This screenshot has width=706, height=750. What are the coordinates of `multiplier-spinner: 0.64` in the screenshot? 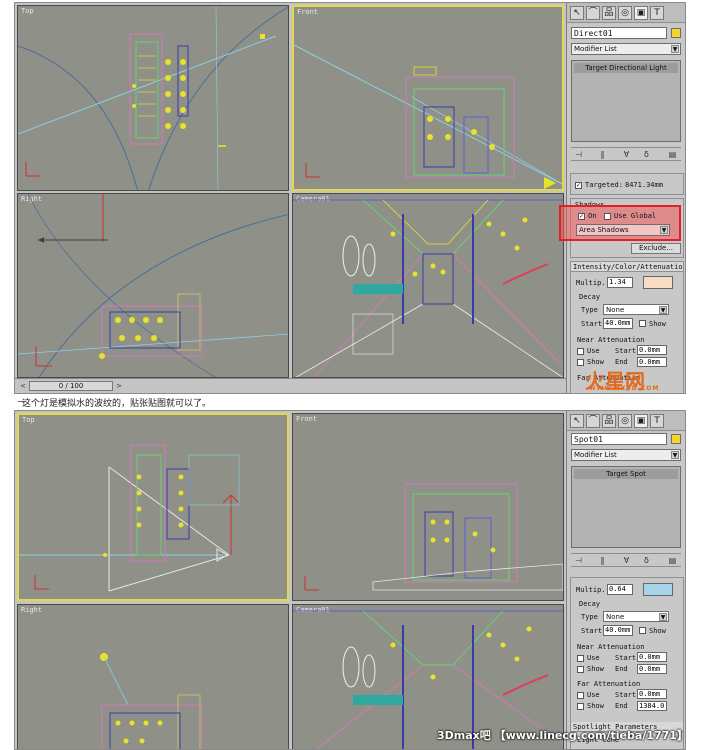 It's located at (620, 589).